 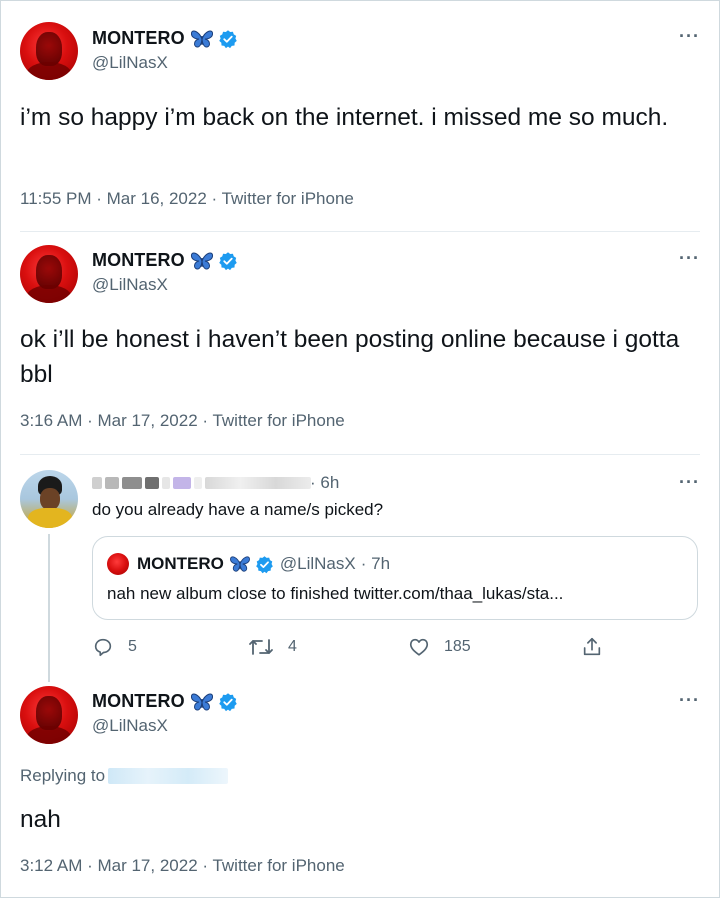 I want to click on redacted-reply-handle, so click(x=168, y=776).